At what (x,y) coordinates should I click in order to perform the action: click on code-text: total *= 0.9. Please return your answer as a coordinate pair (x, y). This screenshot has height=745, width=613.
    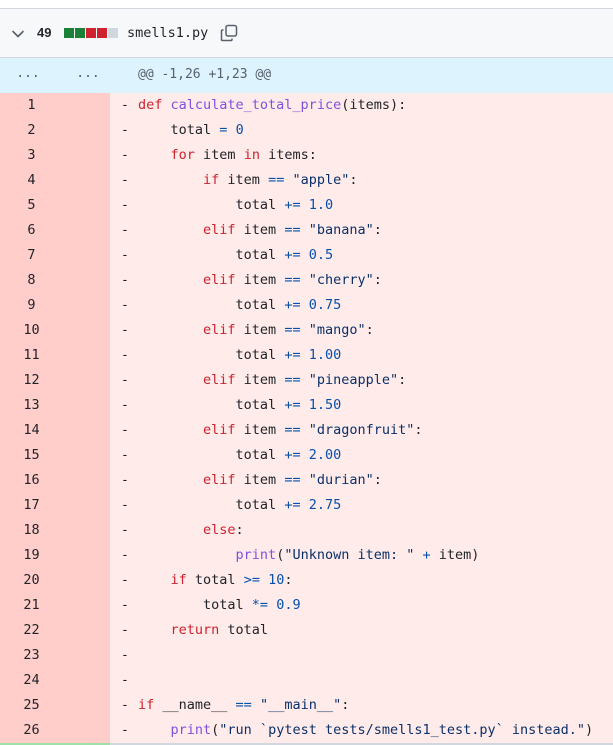
    Looking at the image, I should click on (219, 605).